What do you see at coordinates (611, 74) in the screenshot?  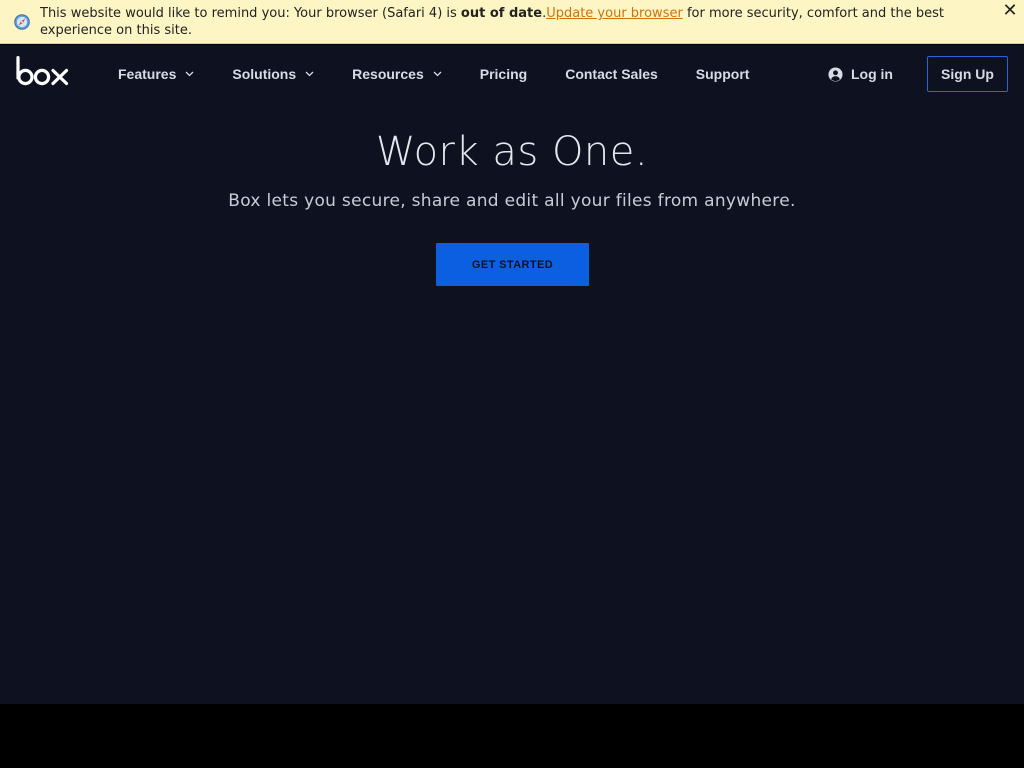 I see `nav-contact-sales: Contact Sales` at bounding box center [611, 74].